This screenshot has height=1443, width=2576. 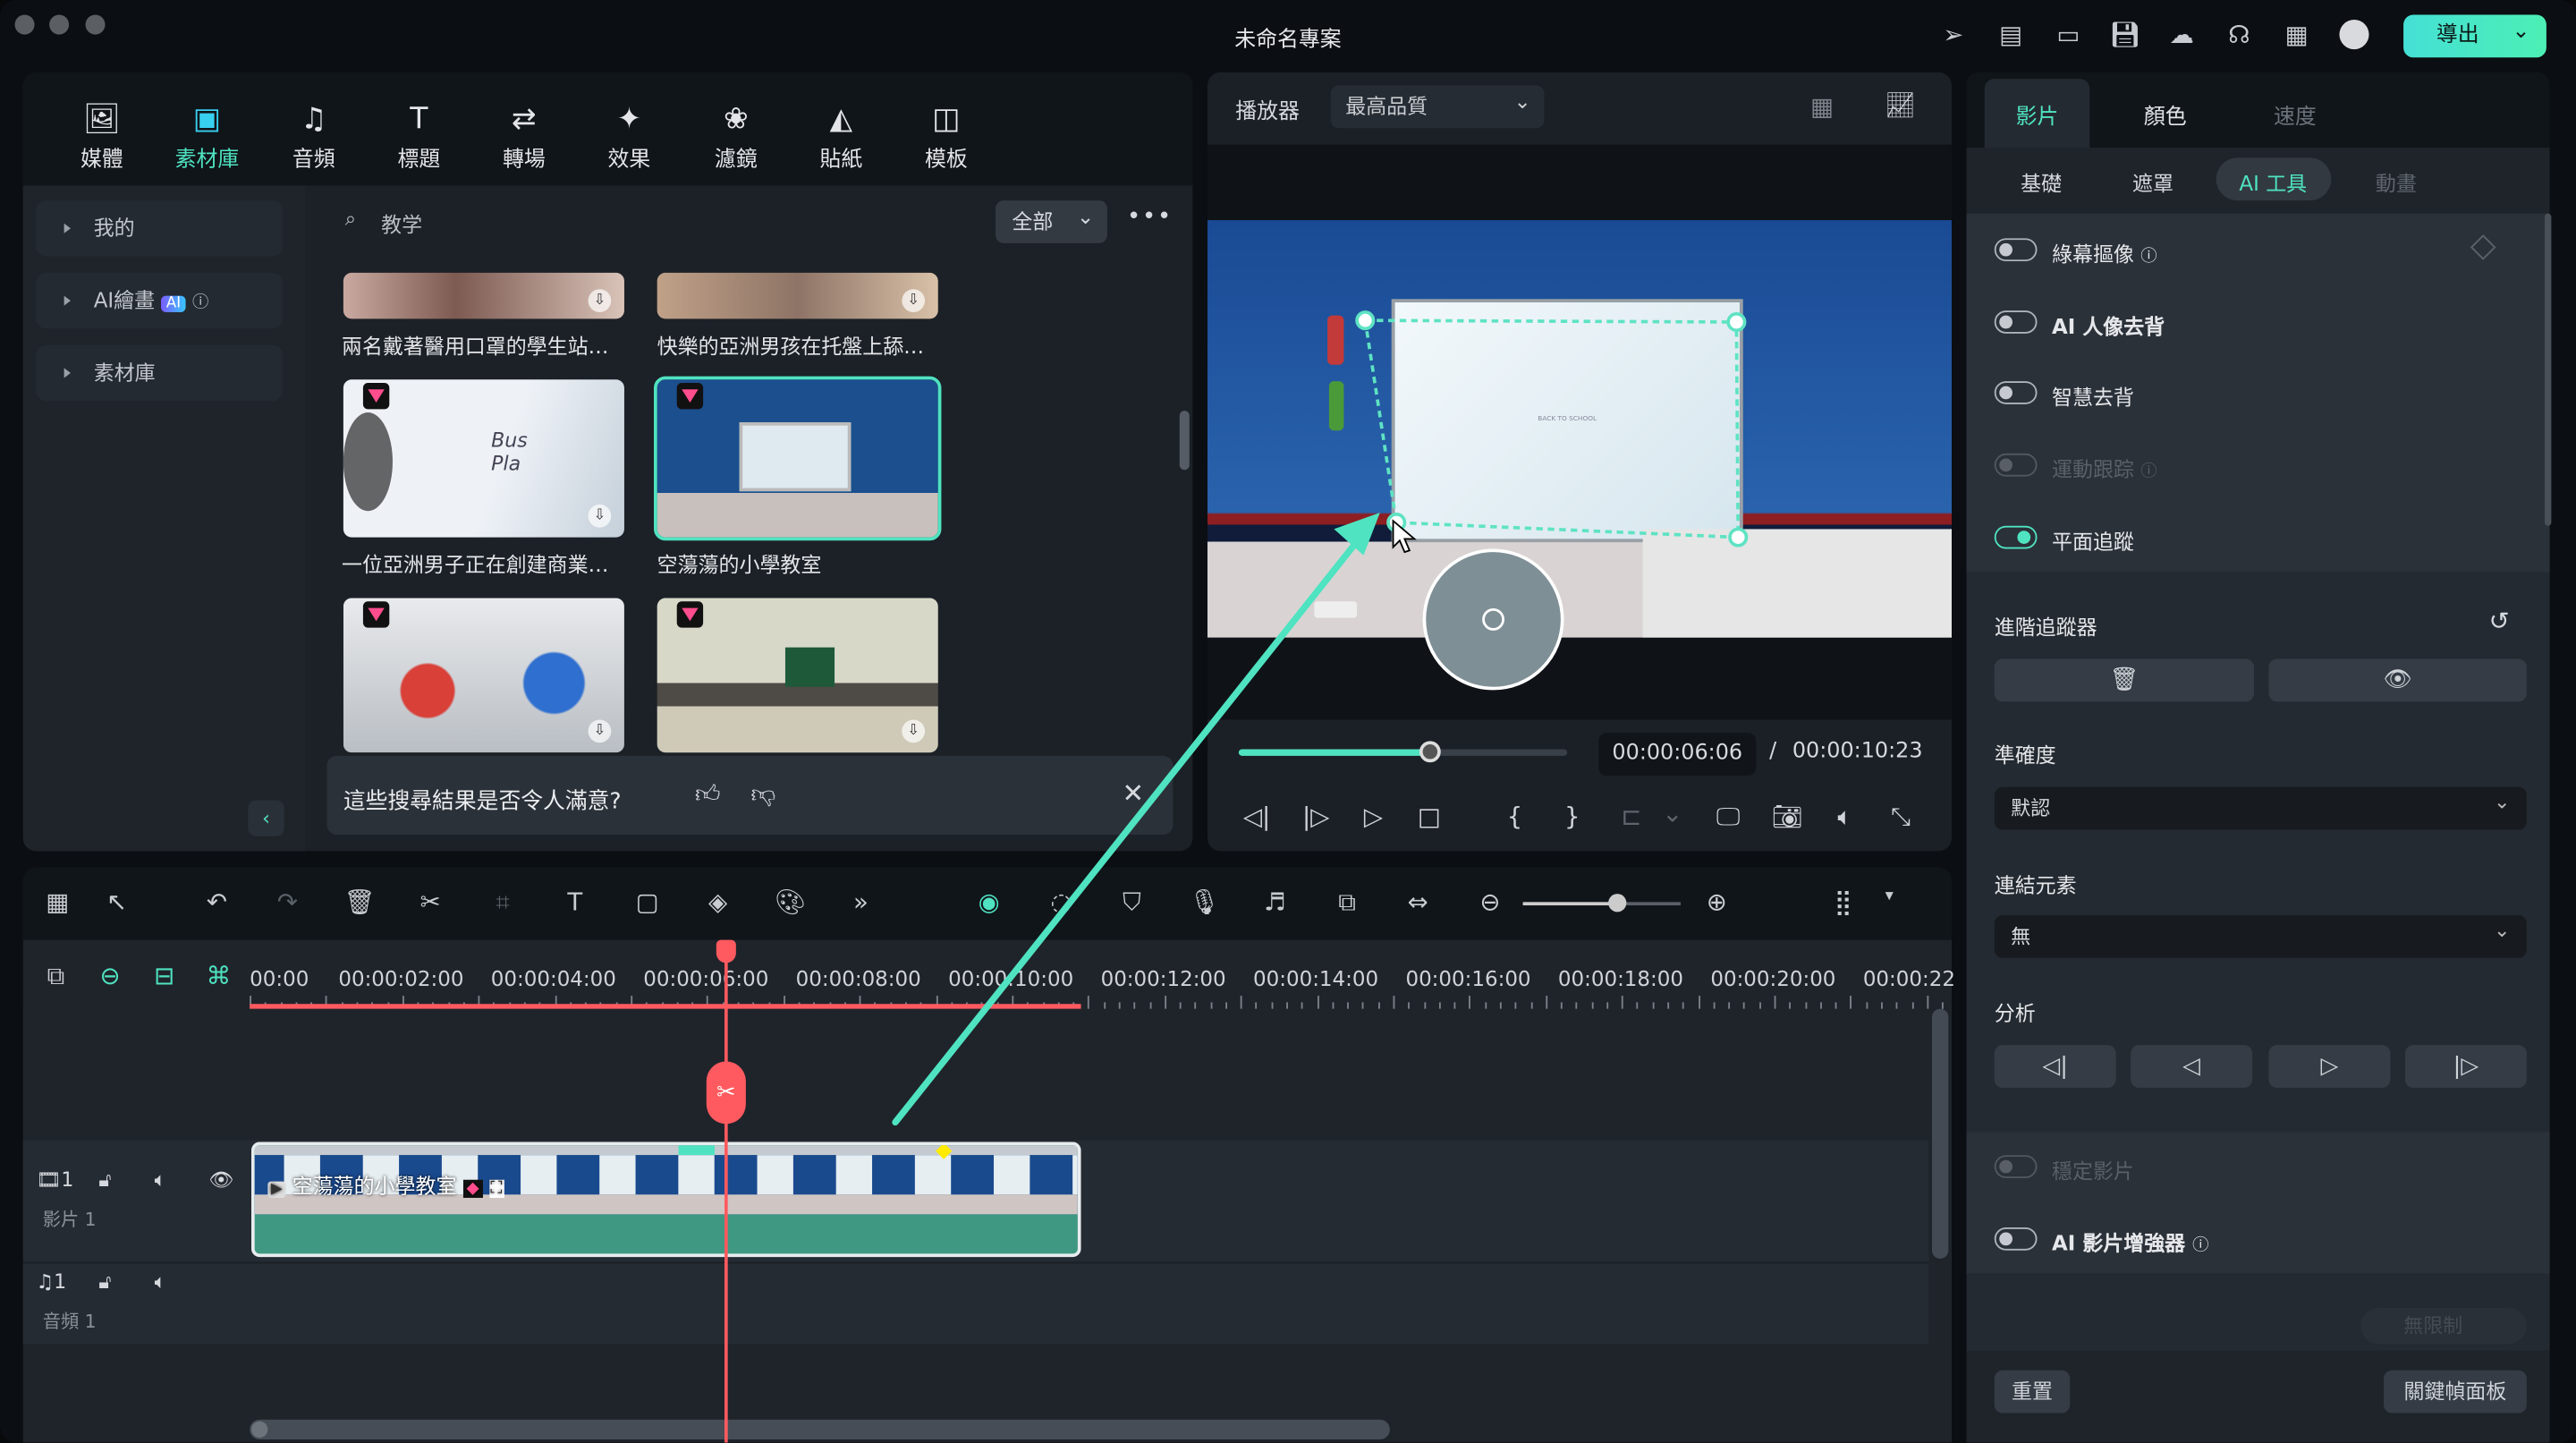 What do you see at coordinates (2296, 34) in the screenshot?
I see `apps-grid-icon: ▦` at bounding box center [2296, 34].